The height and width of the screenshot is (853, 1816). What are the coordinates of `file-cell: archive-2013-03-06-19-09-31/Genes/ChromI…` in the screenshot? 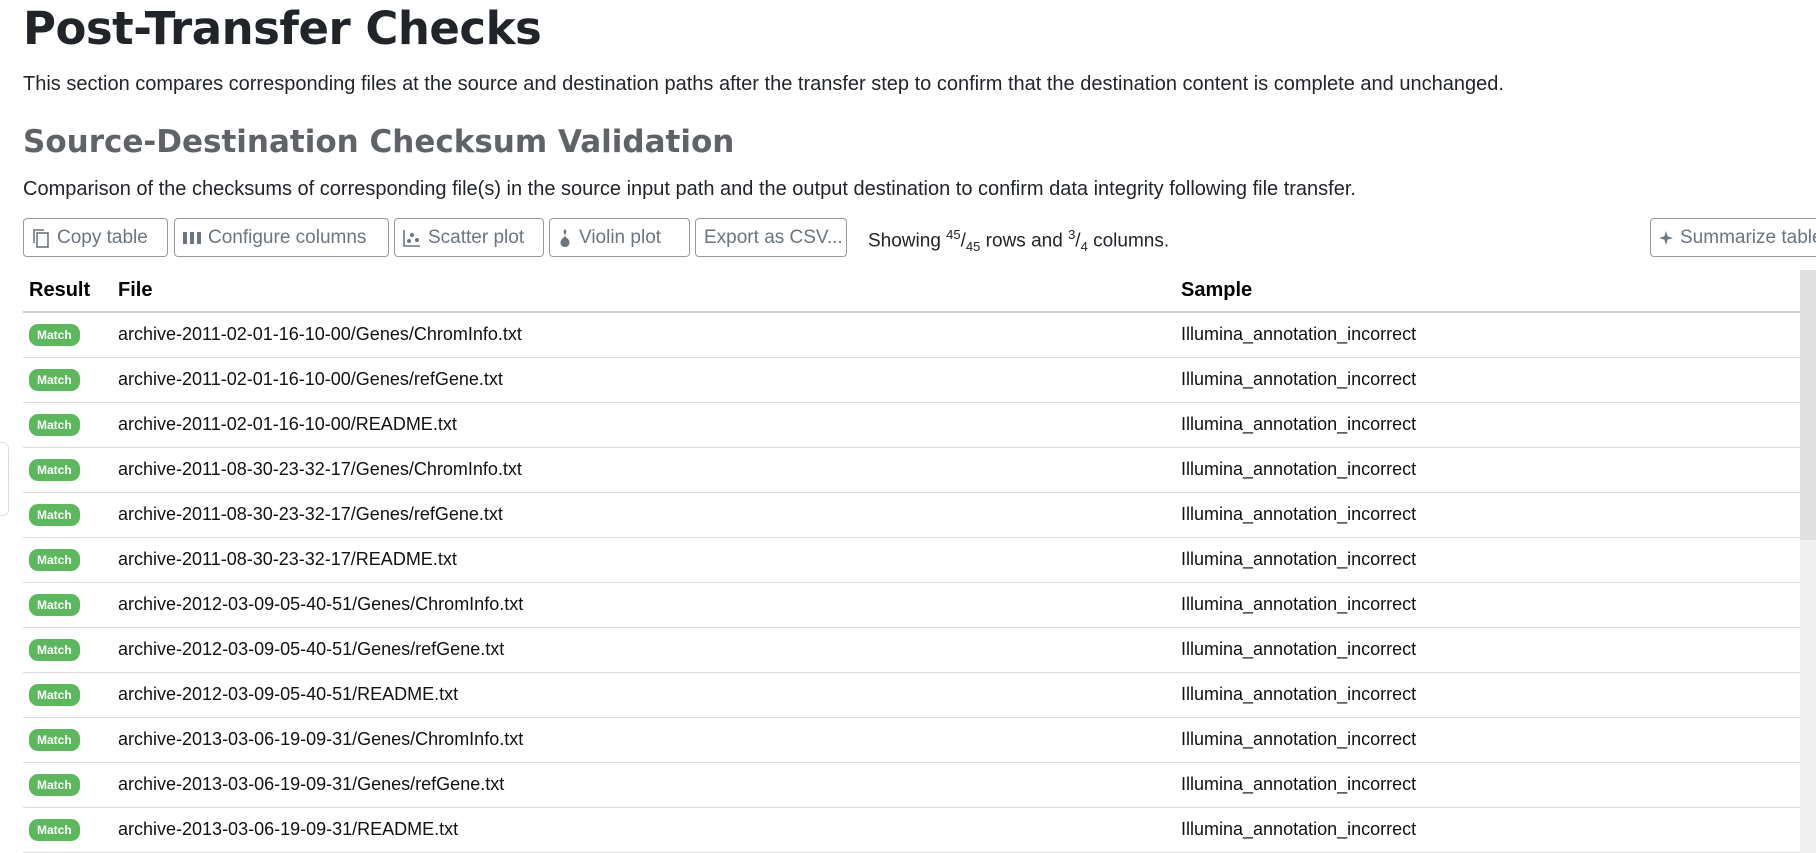 It's located at (643, 740).